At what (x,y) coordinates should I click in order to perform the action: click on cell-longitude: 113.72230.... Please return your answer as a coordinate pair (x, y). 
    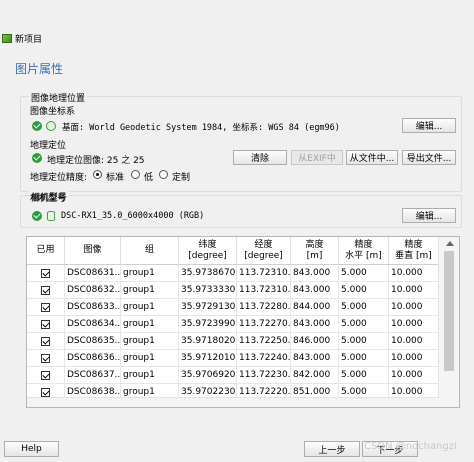
    Looking at the image, I should click on (264, 375).